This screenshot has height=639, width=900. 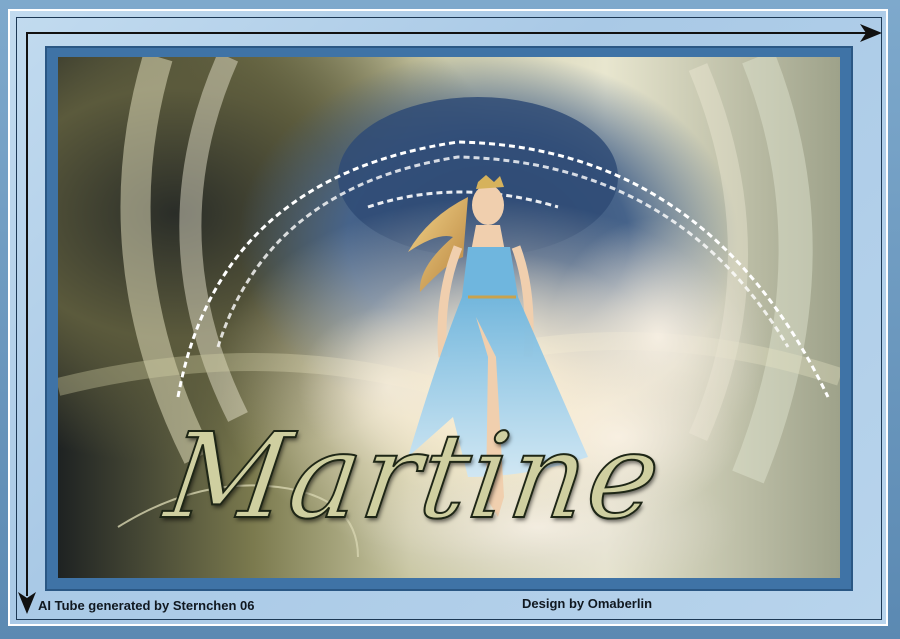 What do you see at coordinates (587, 603) in the screenshot?
I see `credit-right: Design by Omaberlin` at bounding box center [587, 603].